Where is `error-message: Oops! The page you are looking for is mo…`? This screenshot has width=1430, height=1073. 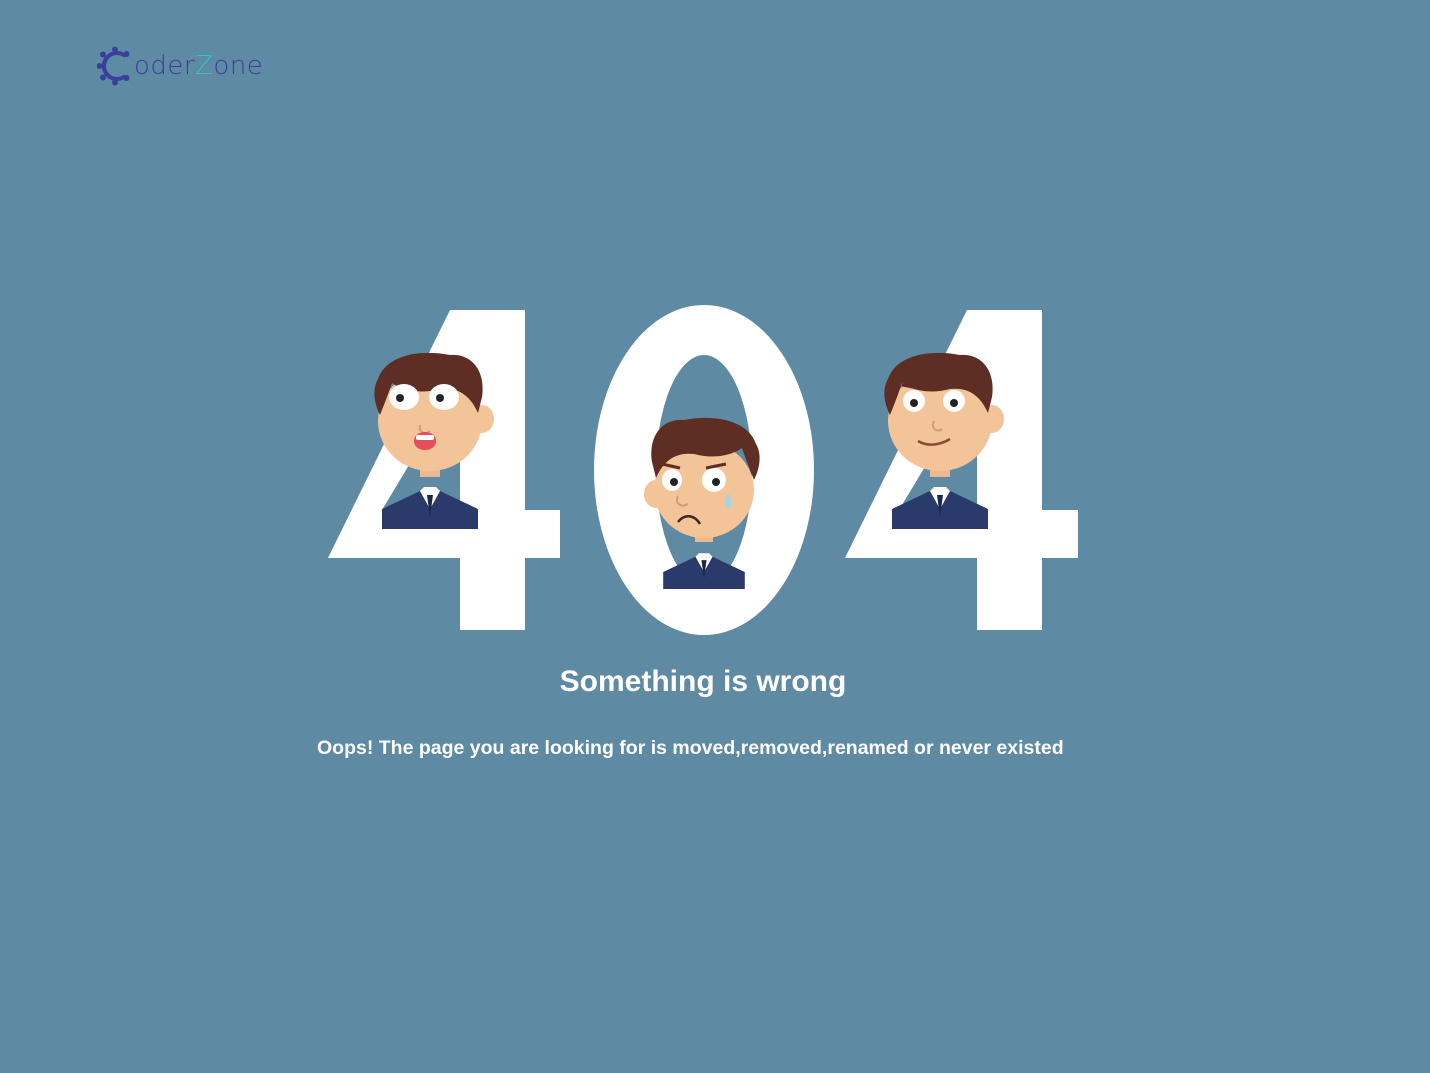 error-message: Oops! The page you are looking for is mo… is located at coordinates (690, 748).